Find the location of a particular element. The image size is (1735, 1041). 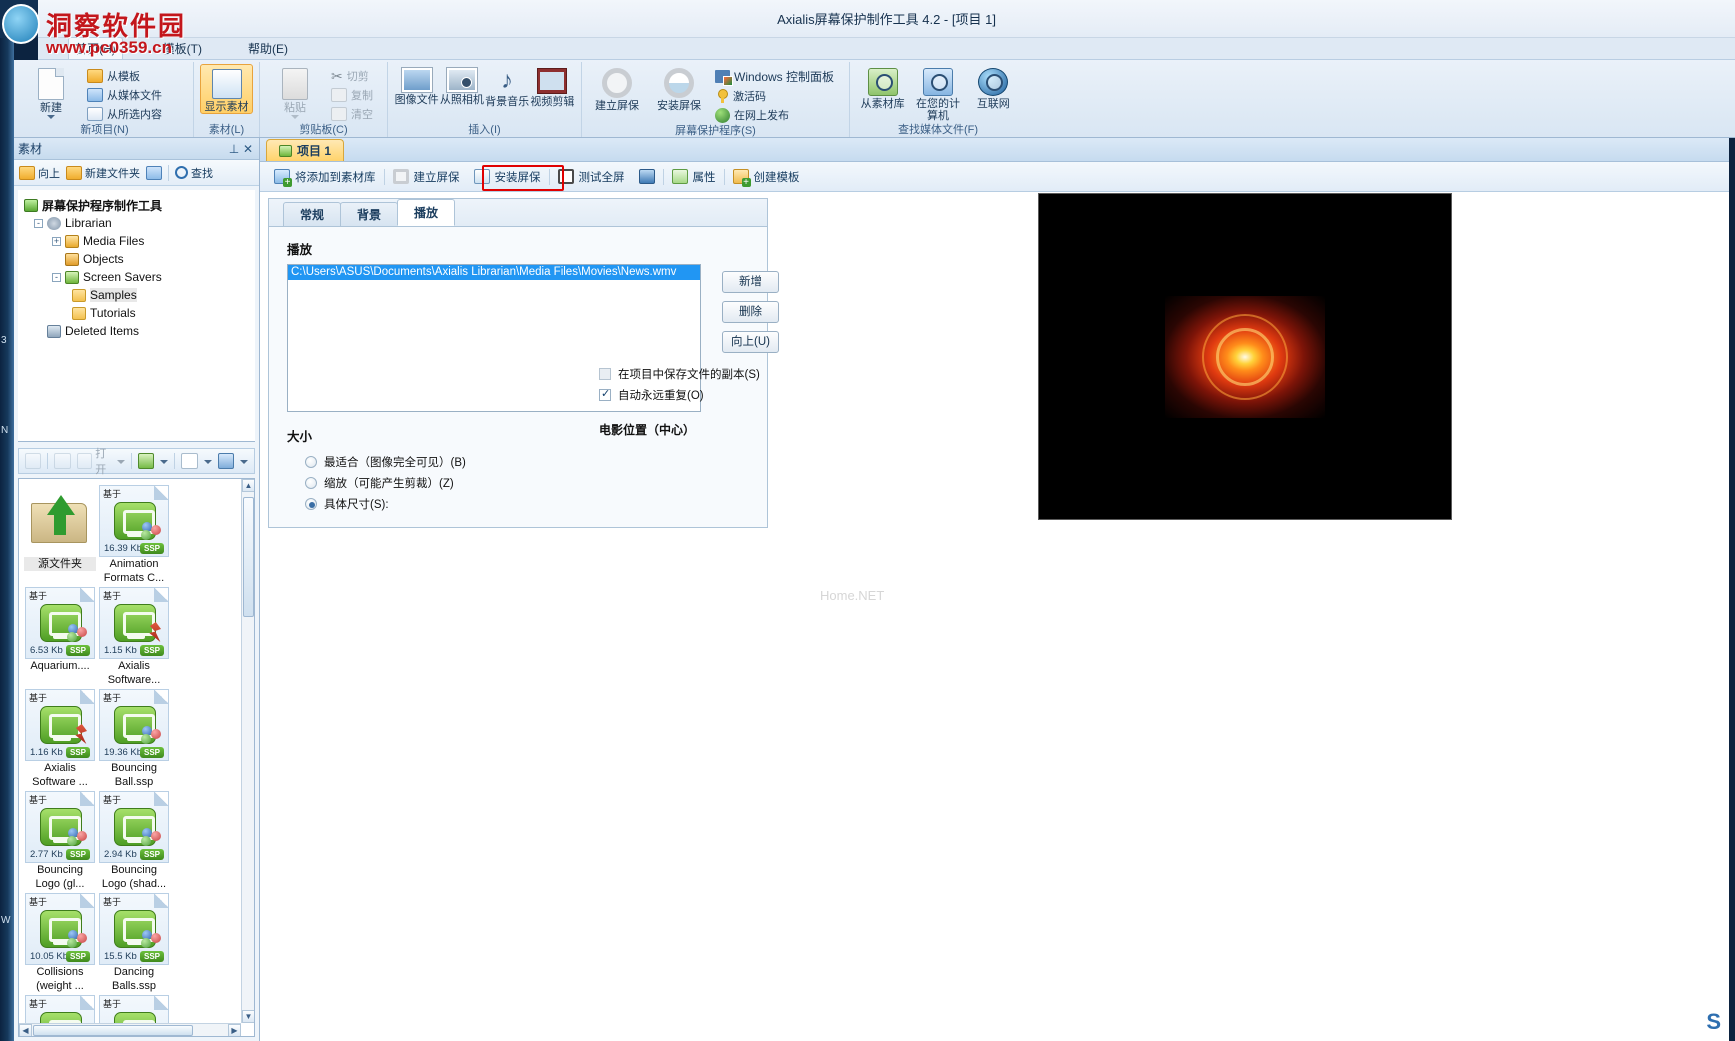

new-folder-button: 新建文件夹 is located at coordinates (103, 173).